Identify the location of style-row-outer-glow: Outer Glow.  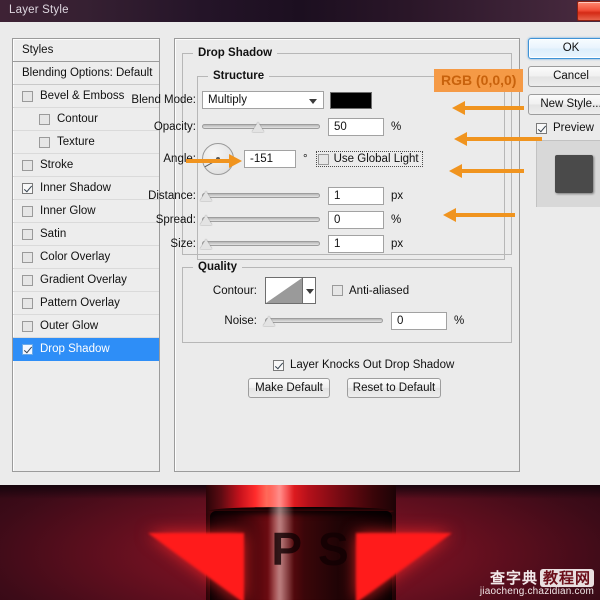
(86, 326).